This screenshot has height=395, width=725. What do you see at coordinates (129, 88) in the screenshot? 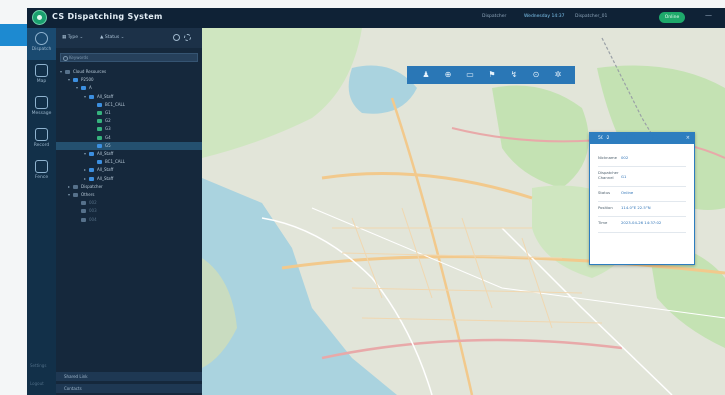
I see `tree-item: ▾ A` at bounding box center [129, 88].